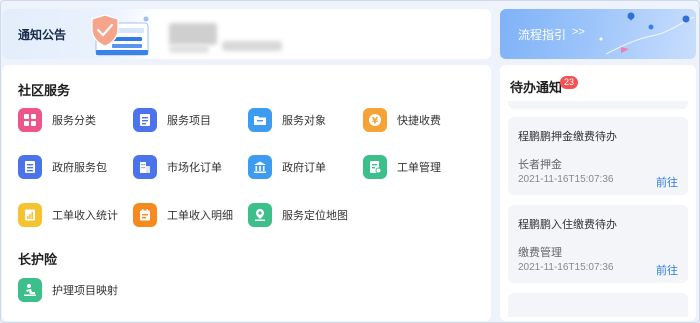 The height and width of the screenshot is (323, 700). I want to click on notice-bar: 通知公告, so click(246, 34).